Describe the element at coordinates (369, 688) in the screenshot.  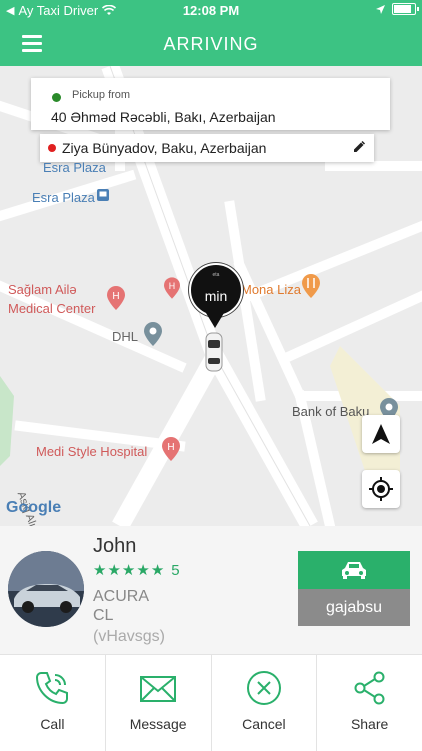
I see `share-icon` at that location.